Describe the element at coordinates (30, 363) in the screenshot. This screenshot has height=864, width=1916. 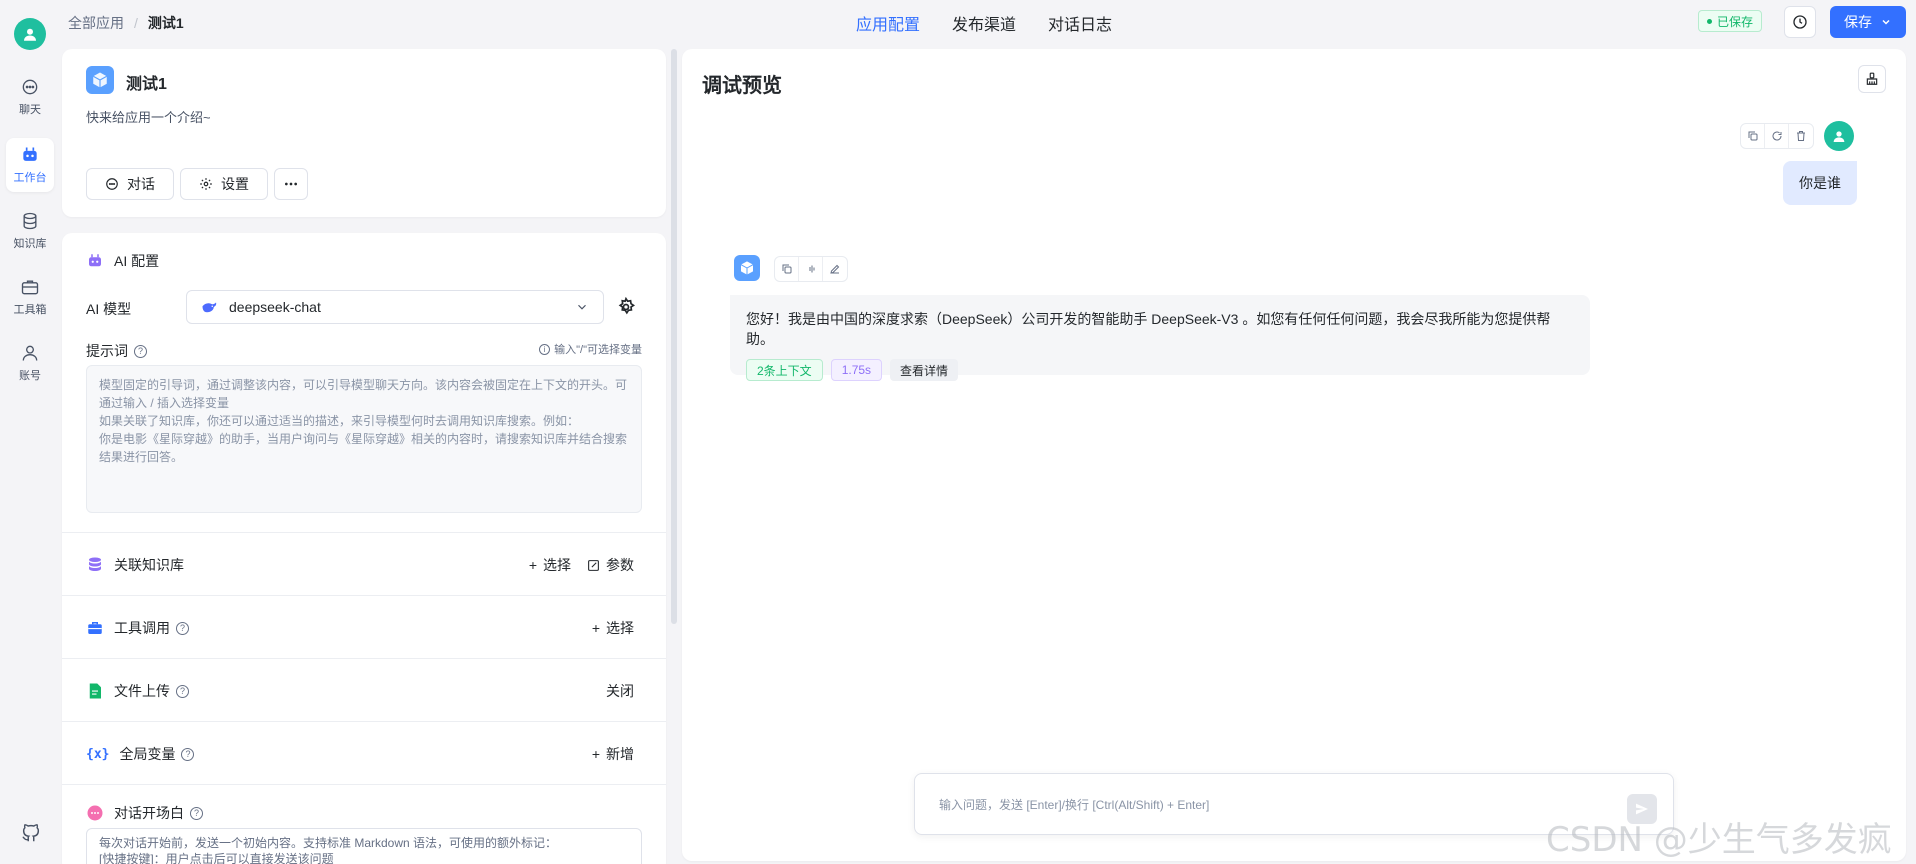
I see `nav-item-account: 账号` at that location.